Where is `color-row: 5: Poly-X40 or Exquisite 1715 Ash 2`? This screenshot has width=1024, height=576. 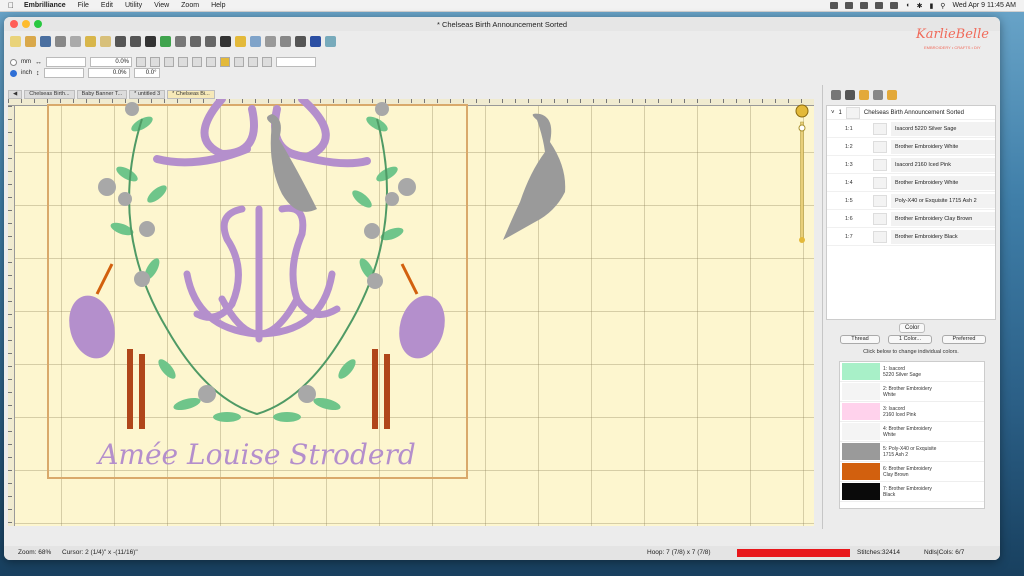
color-row: 5: Poly-X40 or Exquisite 1715 Ash 2 is located at coordinates (912, 452).